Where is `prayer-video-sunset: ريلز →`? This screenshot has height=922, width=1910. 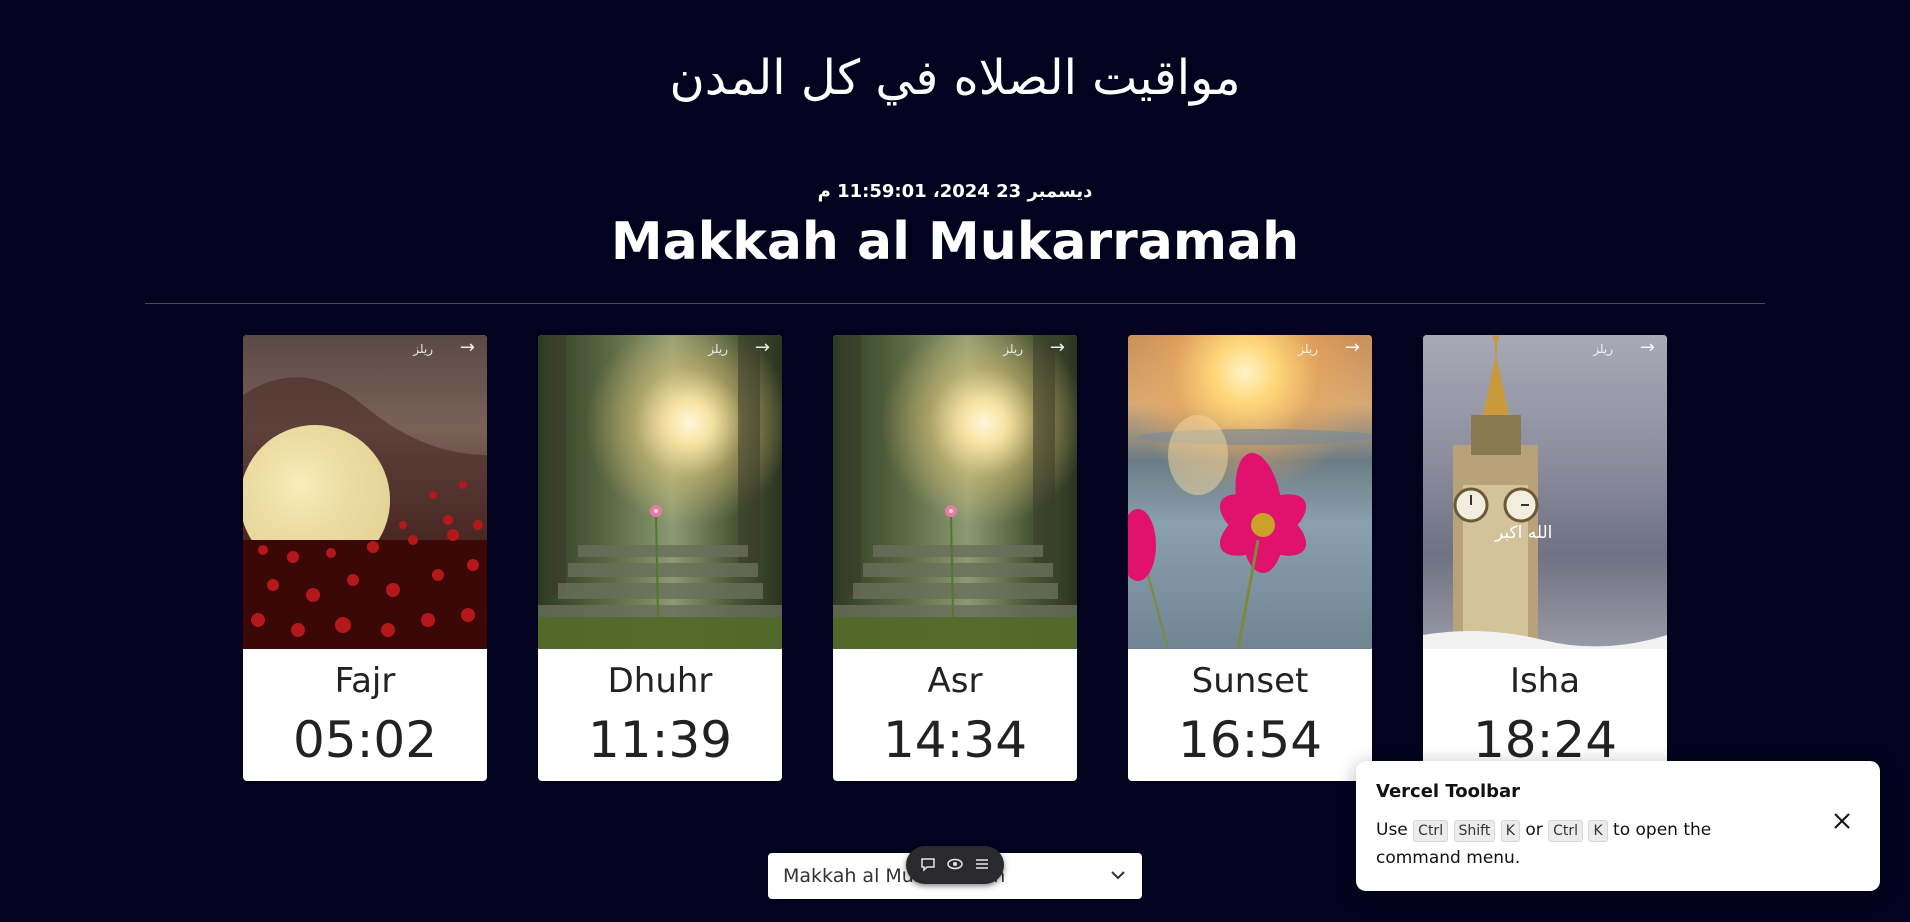 prayer-video-sunset: ريلز → is located at coordinates (1250, 492).